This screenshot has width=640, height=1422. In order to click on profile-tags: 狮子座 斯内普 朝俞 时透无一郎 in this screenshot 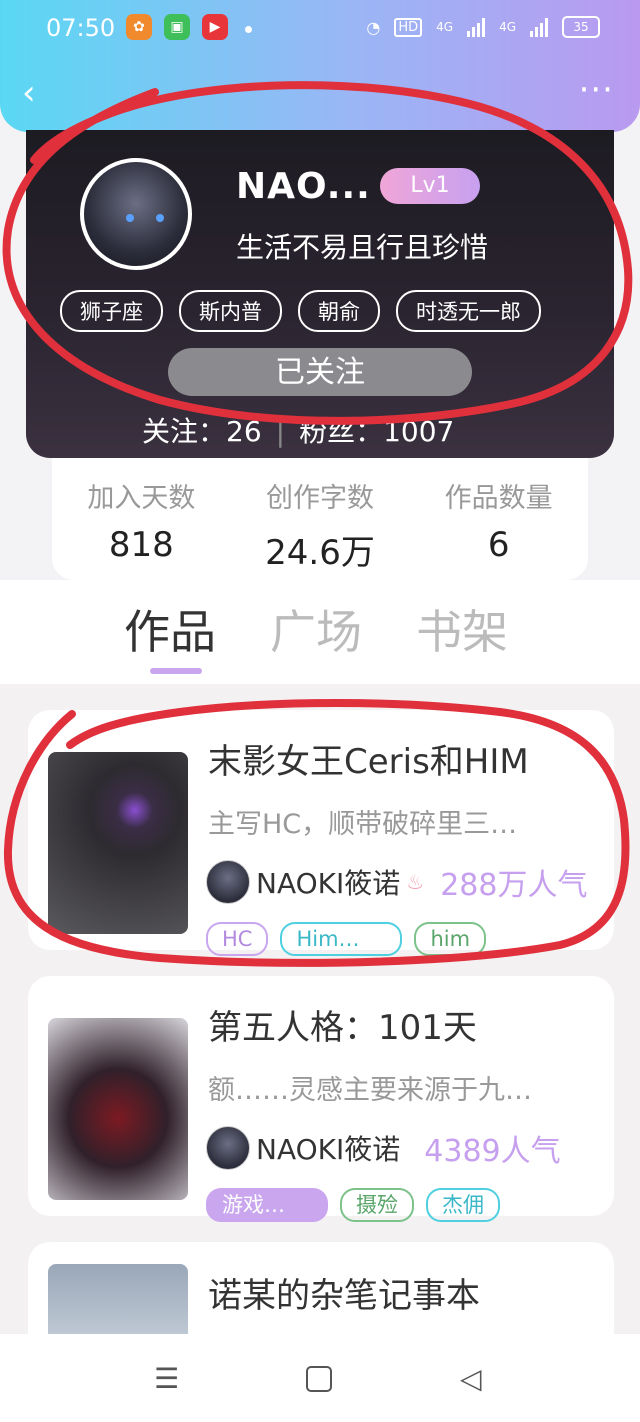, I will do `click(300, 311)`.